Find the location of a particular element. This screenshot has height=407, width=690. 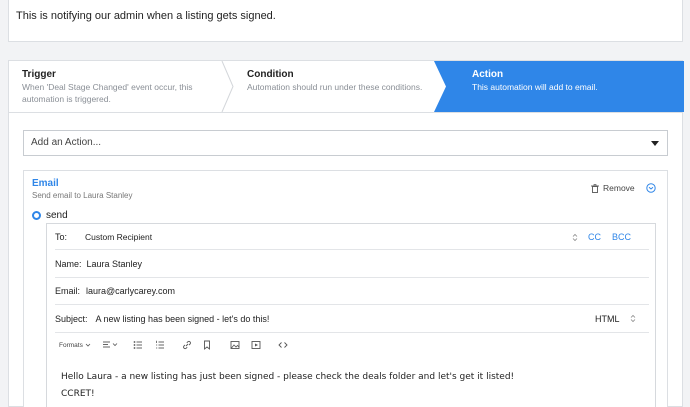

collapse-circle-icon is located at coordinates (651, 188).